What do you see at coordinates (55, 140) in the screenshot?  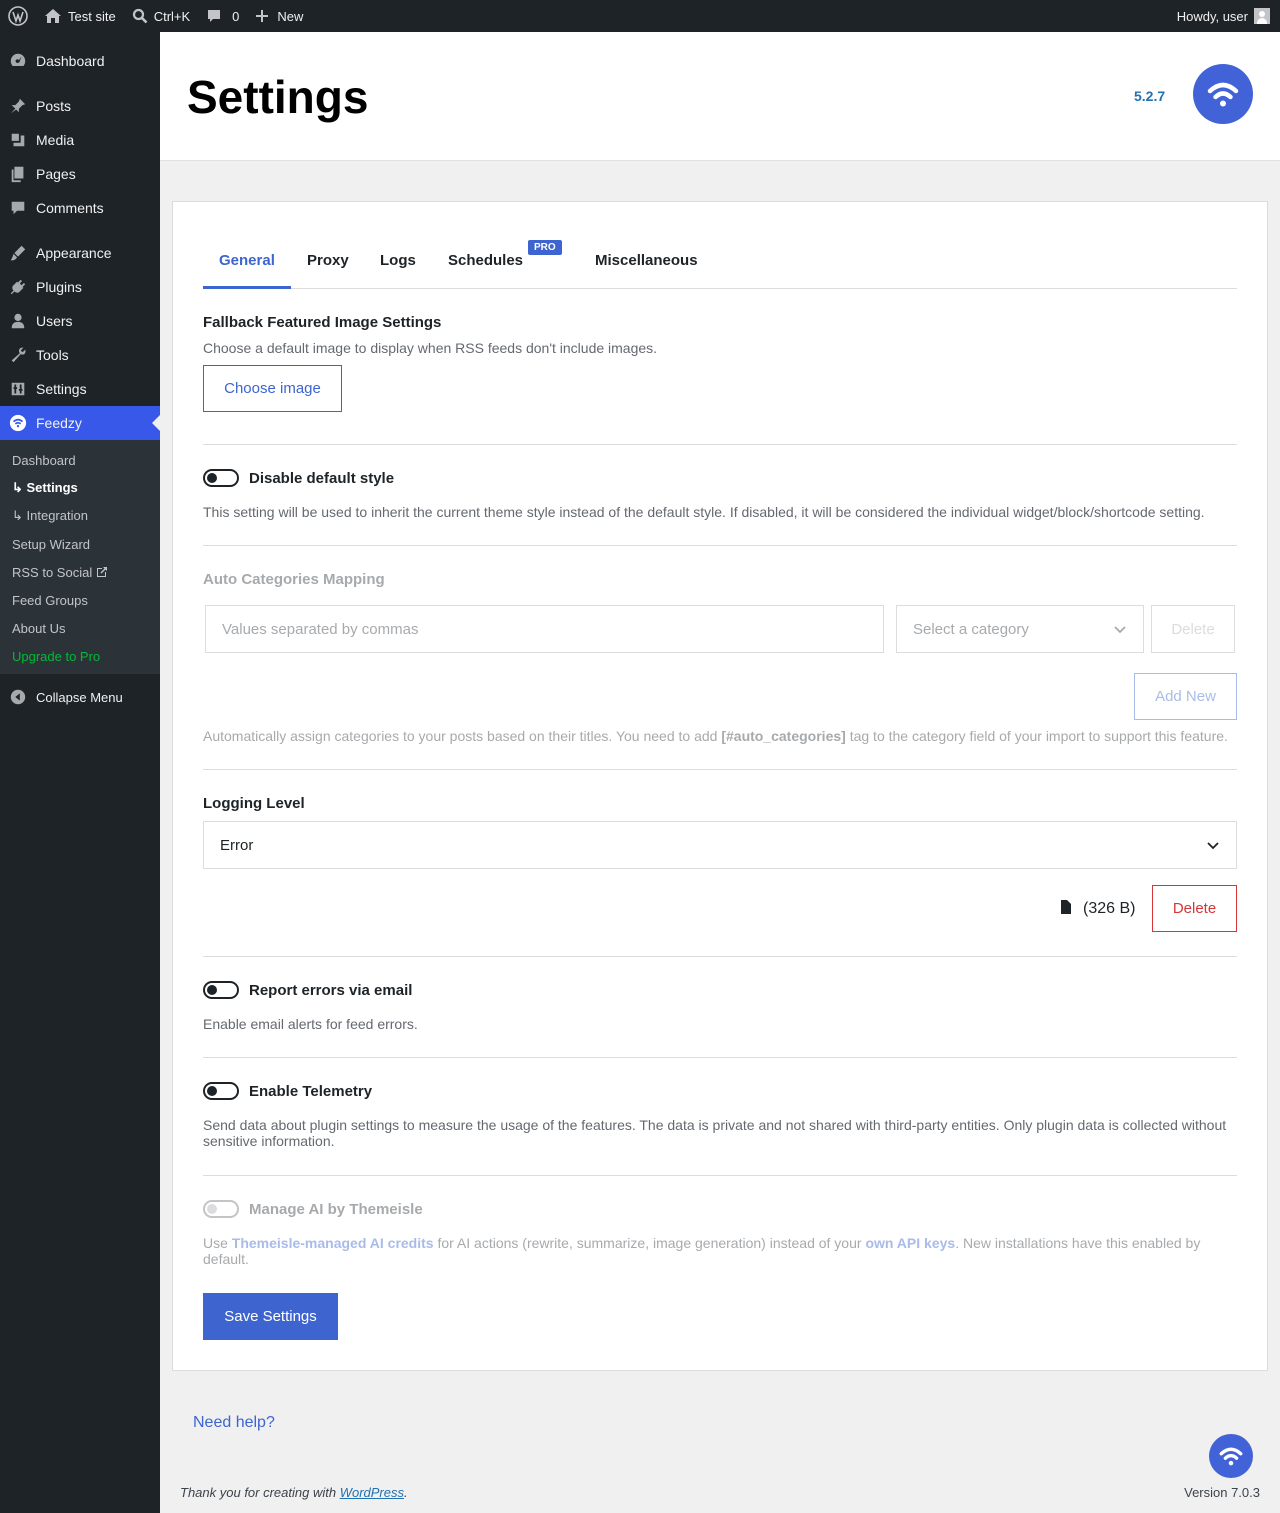 I see `sidebar-item-label: Media` at bounding box center [55, 140].